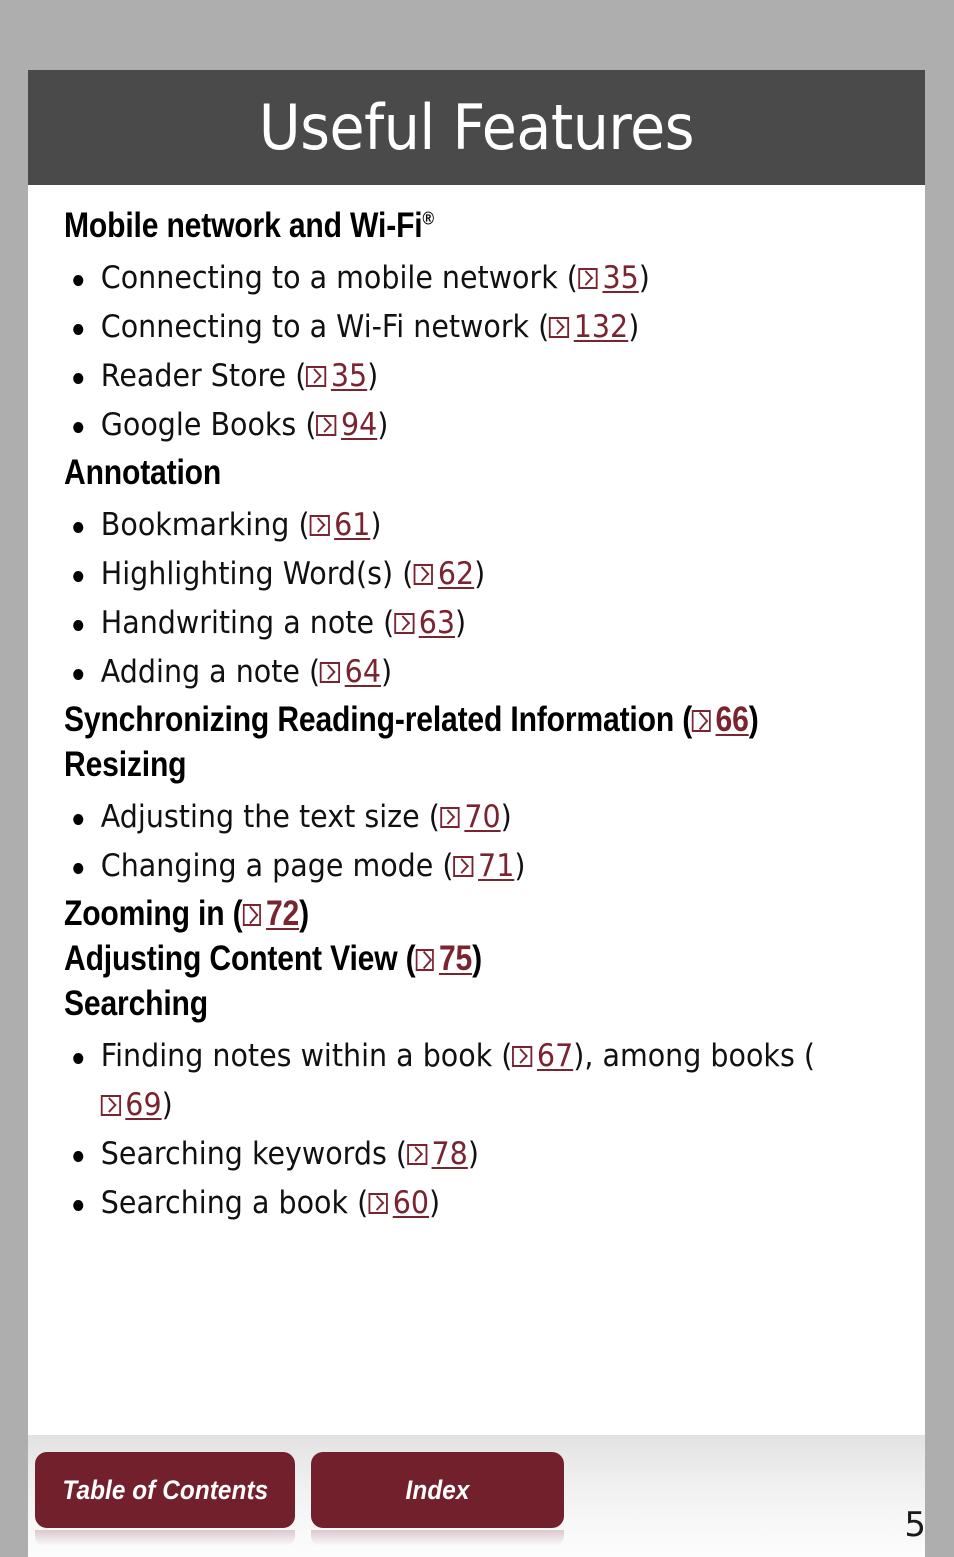  Describe the element at coordinates (270, 817) in the screenshot. I see `list-item-text: Adjusting the text size (` at that location.